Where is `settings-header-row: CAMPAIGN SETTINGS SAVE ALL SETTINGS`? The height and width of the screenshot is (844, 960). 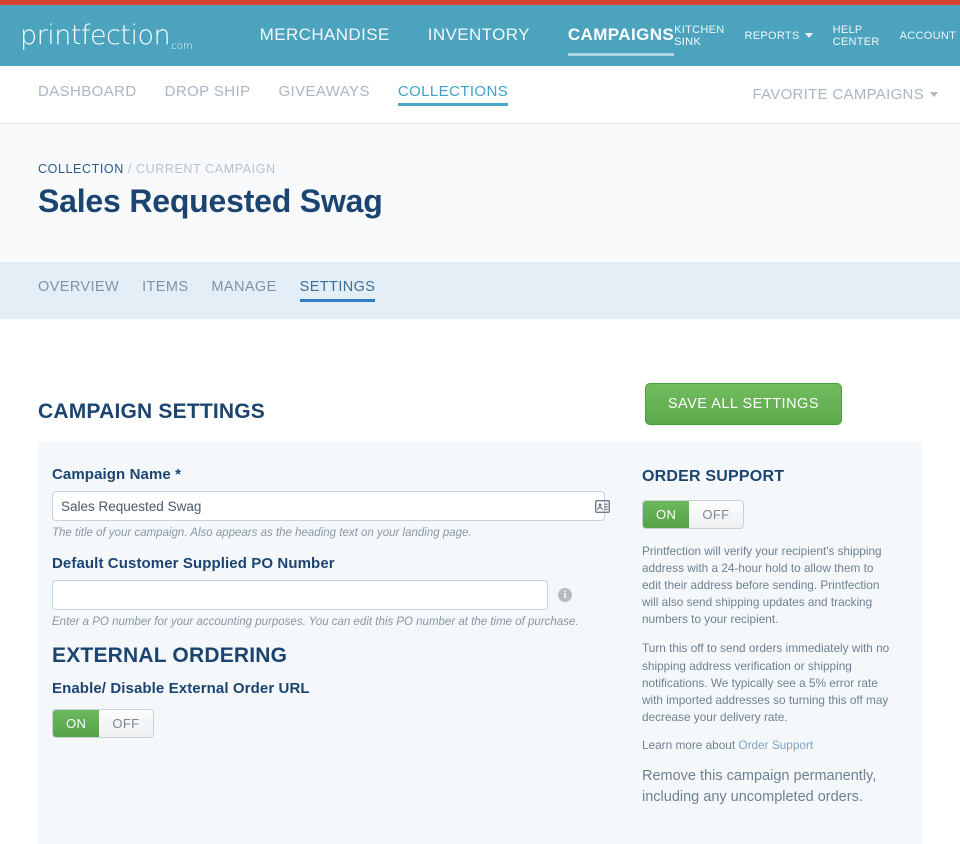
settings-header-row: CAMPAIGN SETTINGS SAVE ALL SETTINGS is located at coordinates (480, 380).